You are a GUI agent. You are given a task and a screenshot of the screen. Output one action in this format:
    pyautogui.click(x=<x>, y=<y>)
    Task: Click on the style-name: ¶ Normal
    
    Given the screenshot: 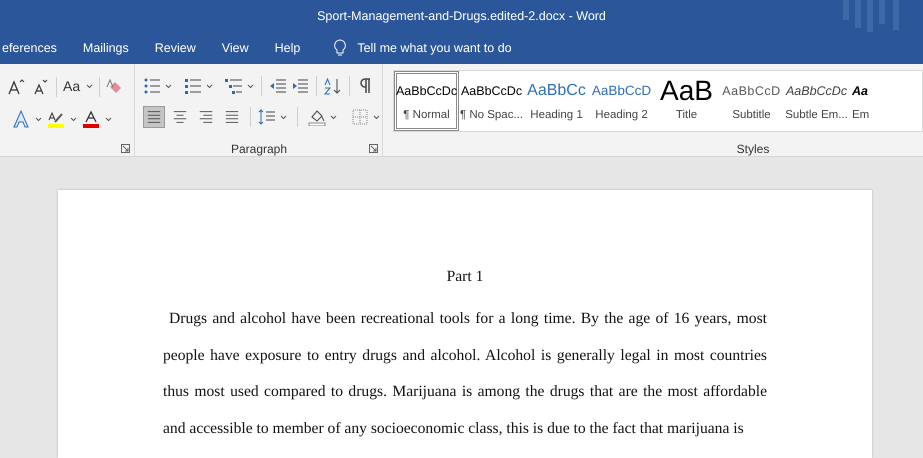 What is the action you would take?
    pyautogui.click(x=426, y=115)
    